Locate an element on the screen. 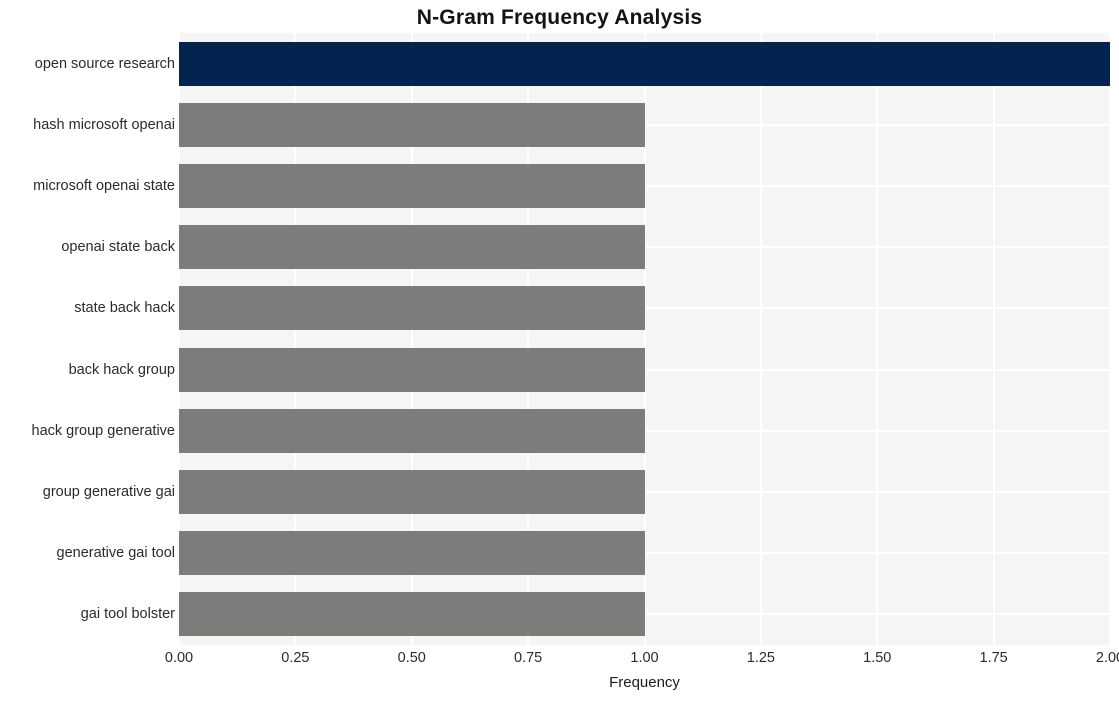 The width and height of the screenshot is (1119, 701). y-axis-tick-label: back hack group is located at coordinates (121, 369).